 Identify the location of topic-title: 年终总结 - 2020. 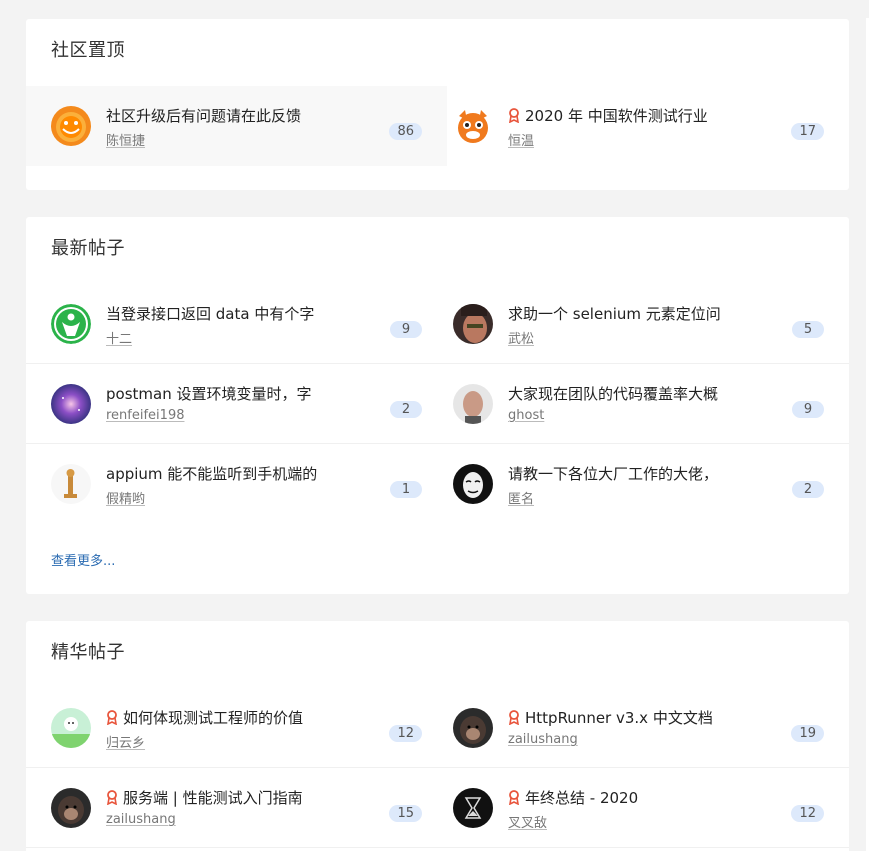
(573, 797).